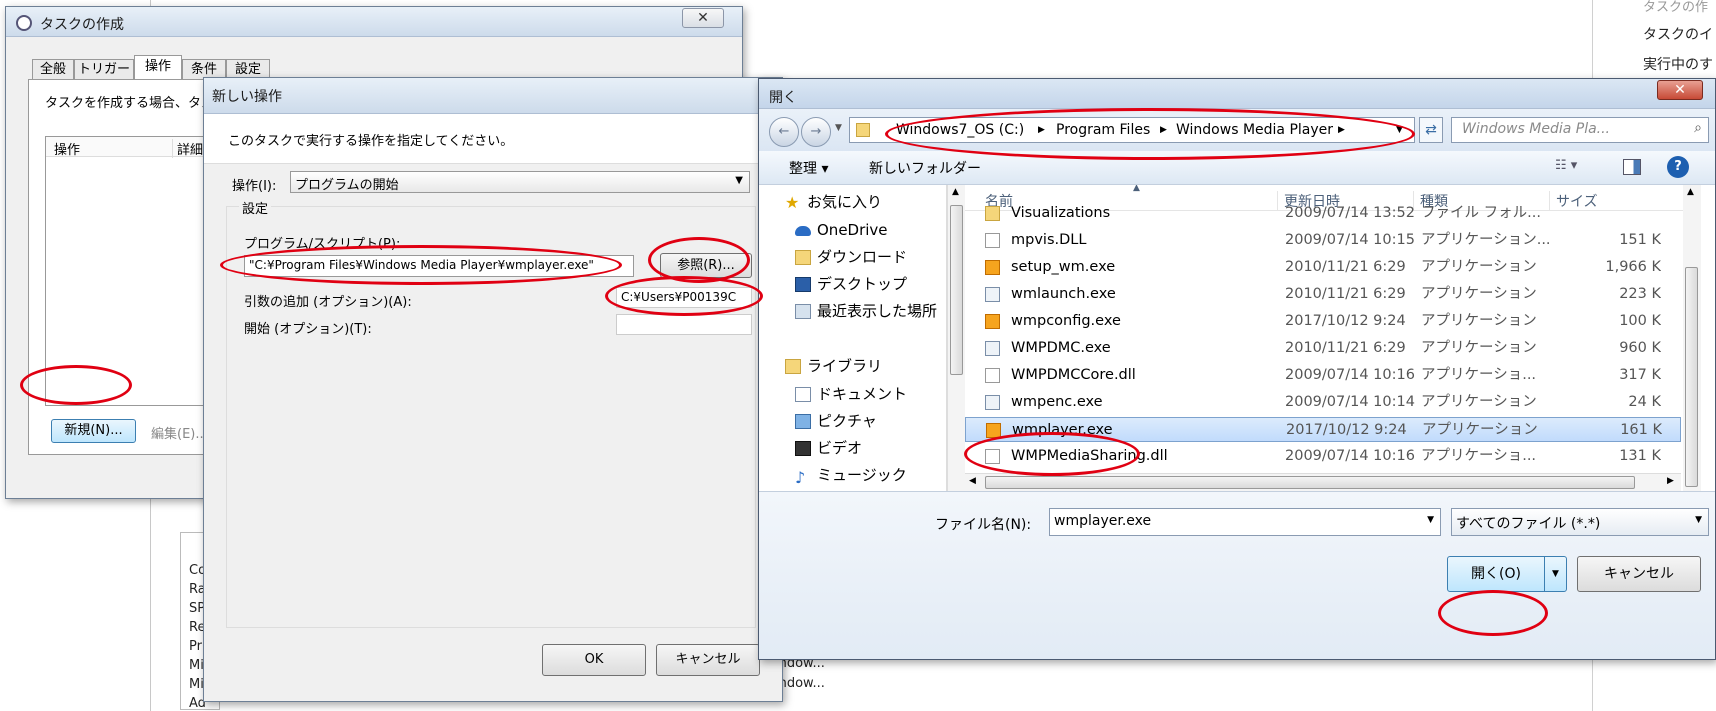  What do you see at coordinates (1063, 267) in the screenshot?
I see `file-name: setup_wm.exe` at bounding box center [1063, 267].